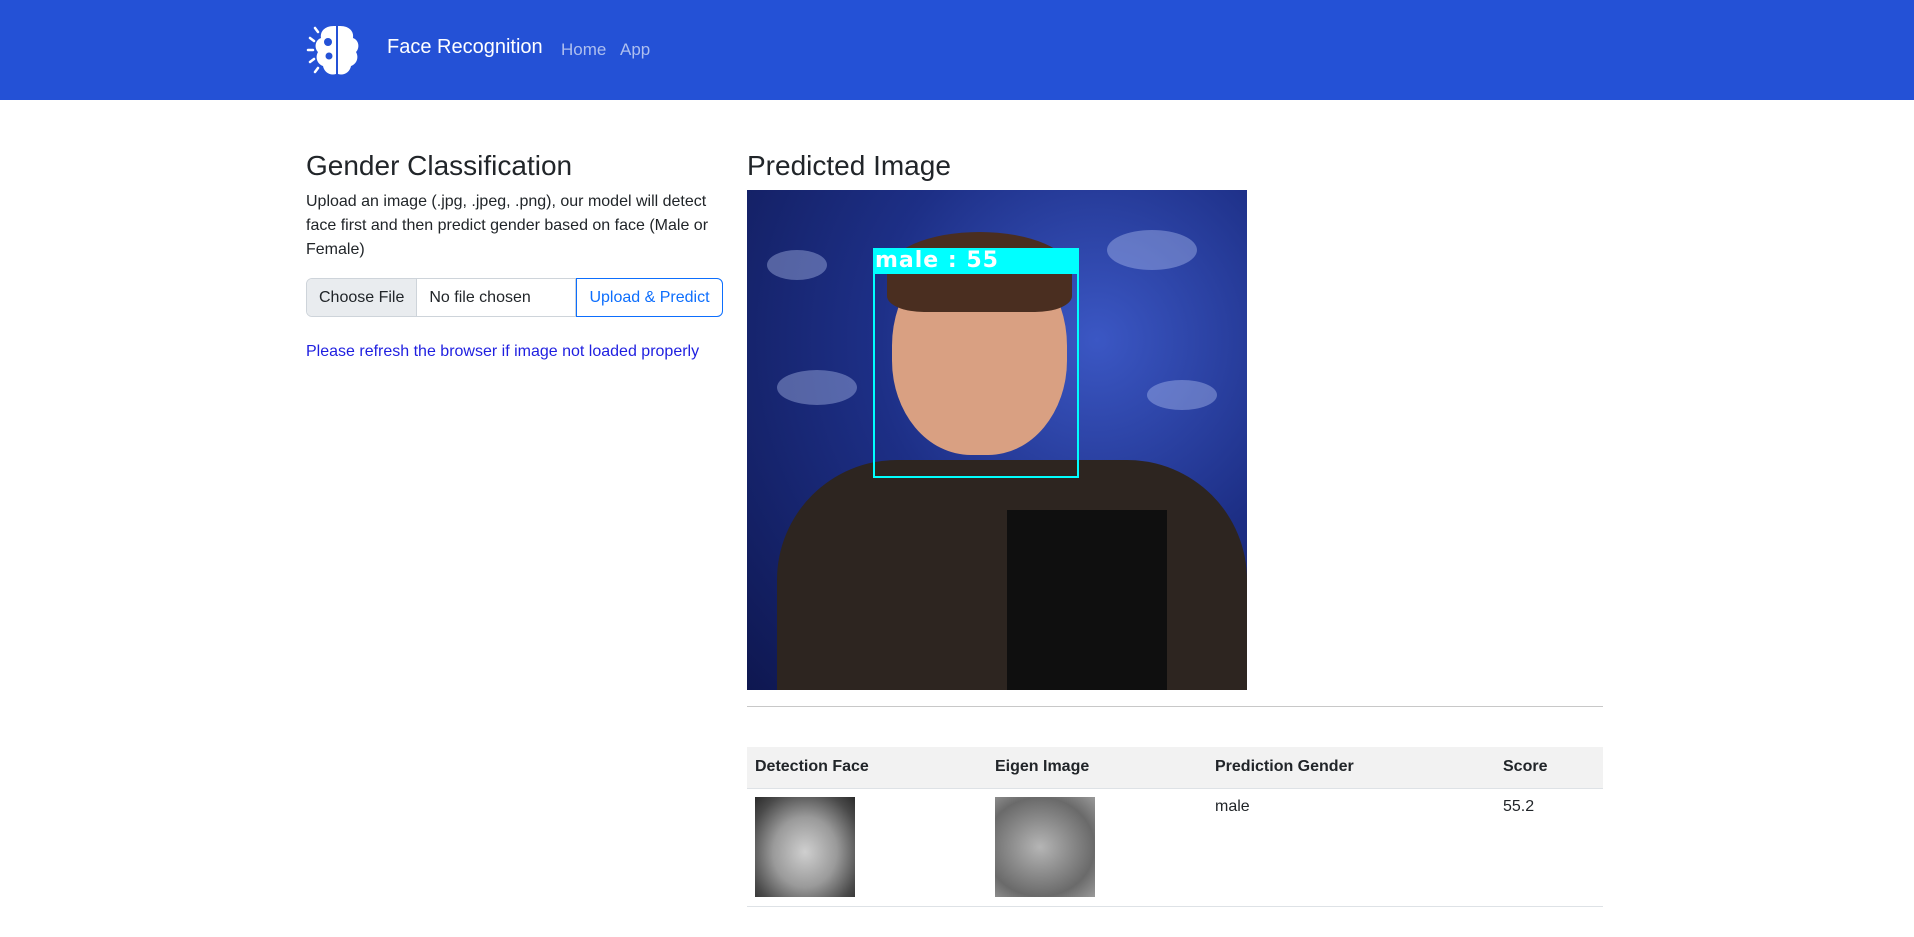 The width and height of the screenshot is (1914, 937). I want to click on face-detection-box, so click(976, 363).